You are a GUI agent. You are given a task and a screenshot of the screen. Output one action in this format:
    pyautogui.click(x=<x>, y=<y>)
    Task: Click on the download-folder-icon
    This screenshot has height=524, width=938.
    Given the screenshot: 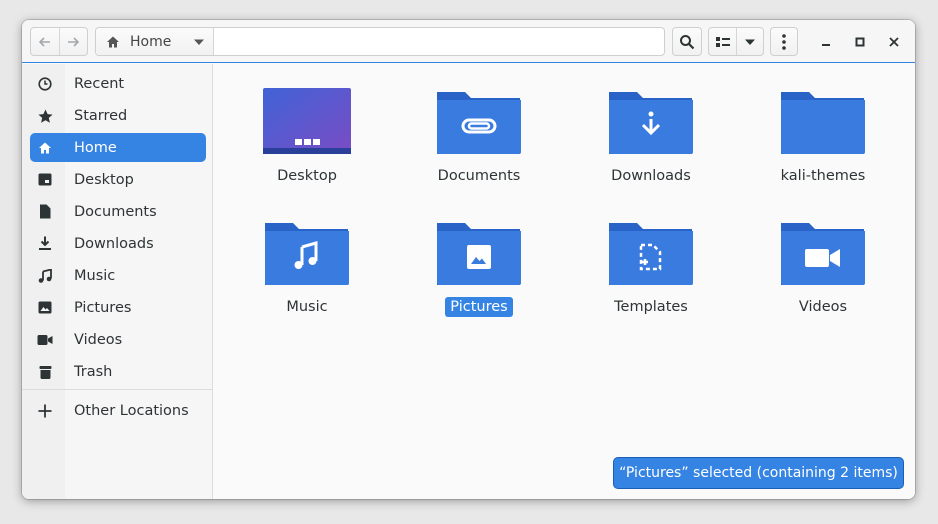 What is the action you would take?
    pyautogui.click(x=651, y=123)
    